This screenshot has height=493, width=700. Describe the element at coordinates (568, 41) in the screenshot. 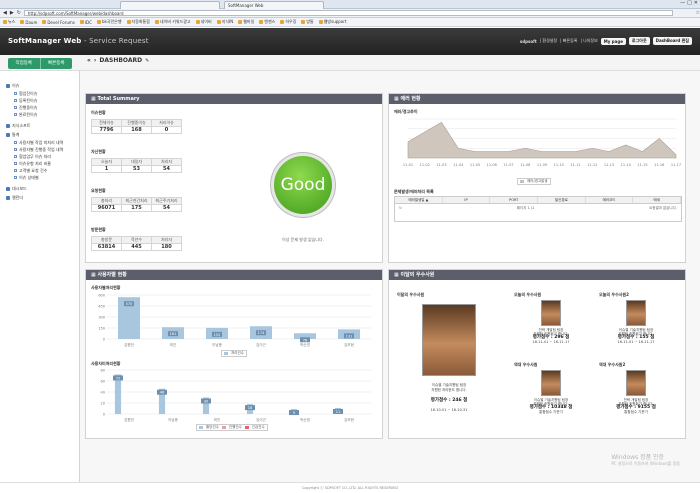

I see `link-quick: | 빠른등록` at that location.